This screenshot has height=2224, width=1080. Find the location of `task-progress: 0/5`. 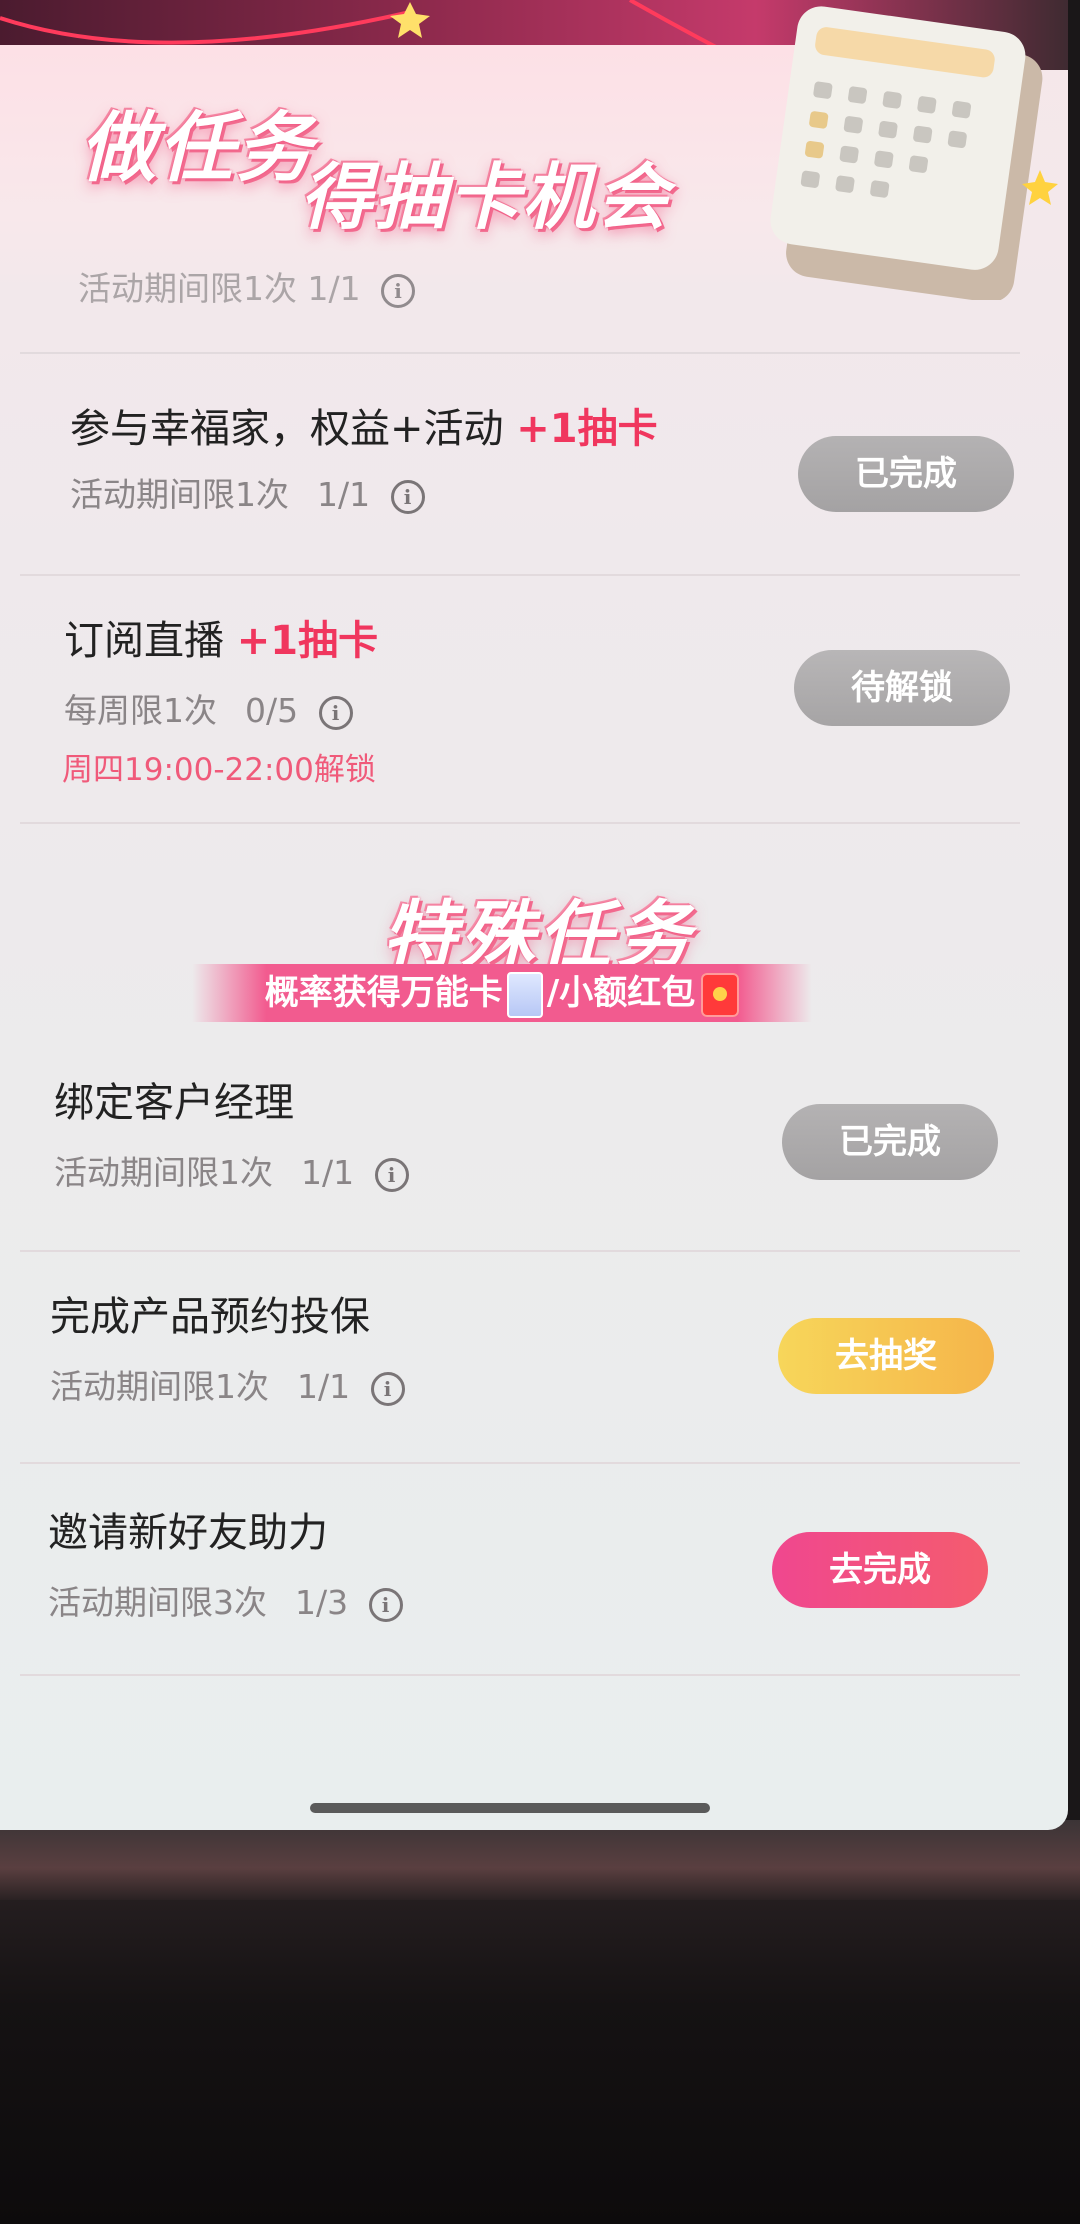

task-progress: 0/5 is located at coordinates (272, 710).